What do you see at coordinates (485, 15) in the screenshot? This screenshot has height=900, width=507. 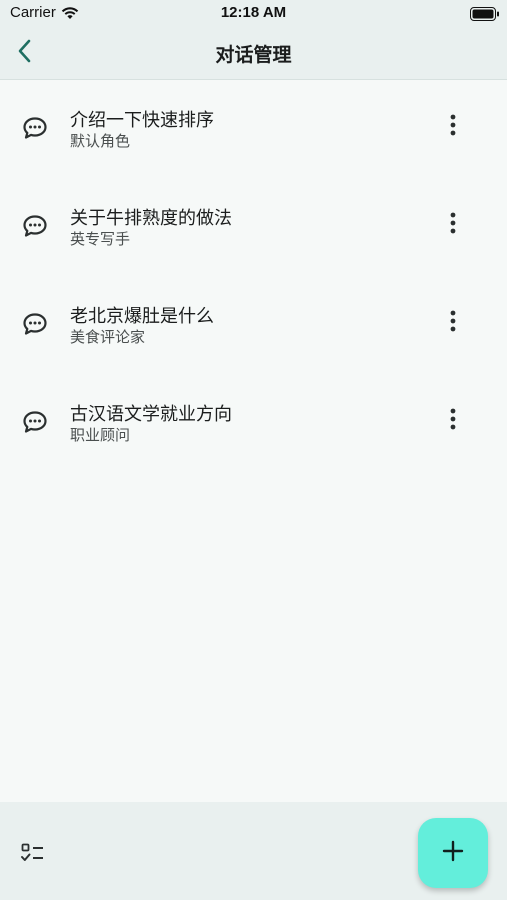 I see `battery-icon` at bounding box center [485, 15].